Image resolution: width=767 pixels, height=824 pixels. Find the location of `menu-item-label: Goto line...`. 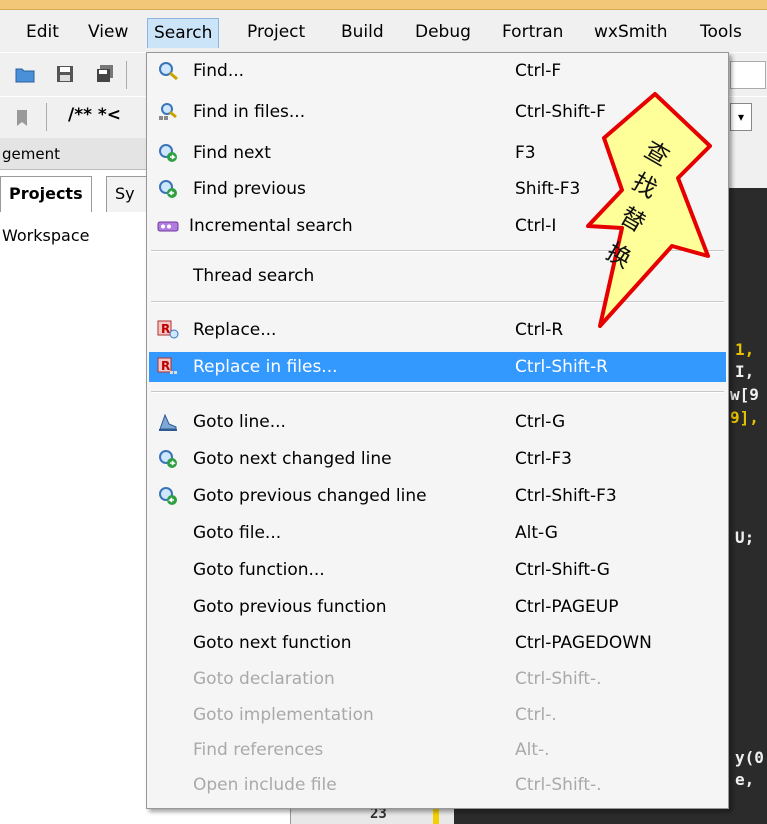

menu-item-label: Goto line... is located at coordinates (239, 422).